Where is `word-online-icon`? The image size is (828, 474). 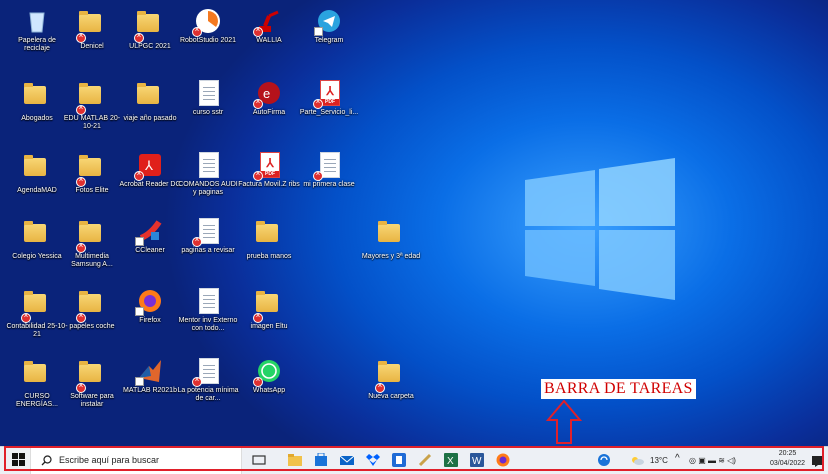 word-online-icon is located at coordinates (399, 460).